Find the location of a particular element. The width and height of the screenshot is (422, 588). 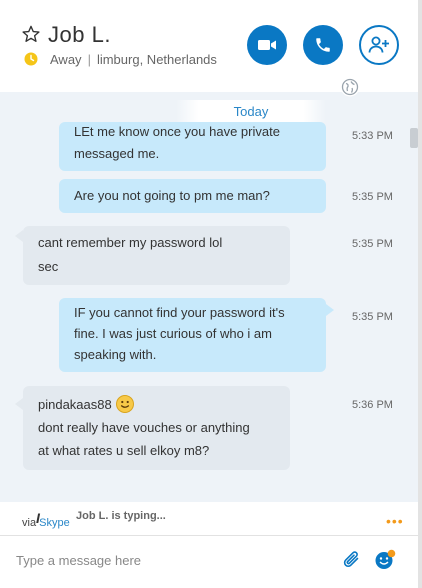

message-line: LEt me know once you have private is located at coordinates (177, 131).